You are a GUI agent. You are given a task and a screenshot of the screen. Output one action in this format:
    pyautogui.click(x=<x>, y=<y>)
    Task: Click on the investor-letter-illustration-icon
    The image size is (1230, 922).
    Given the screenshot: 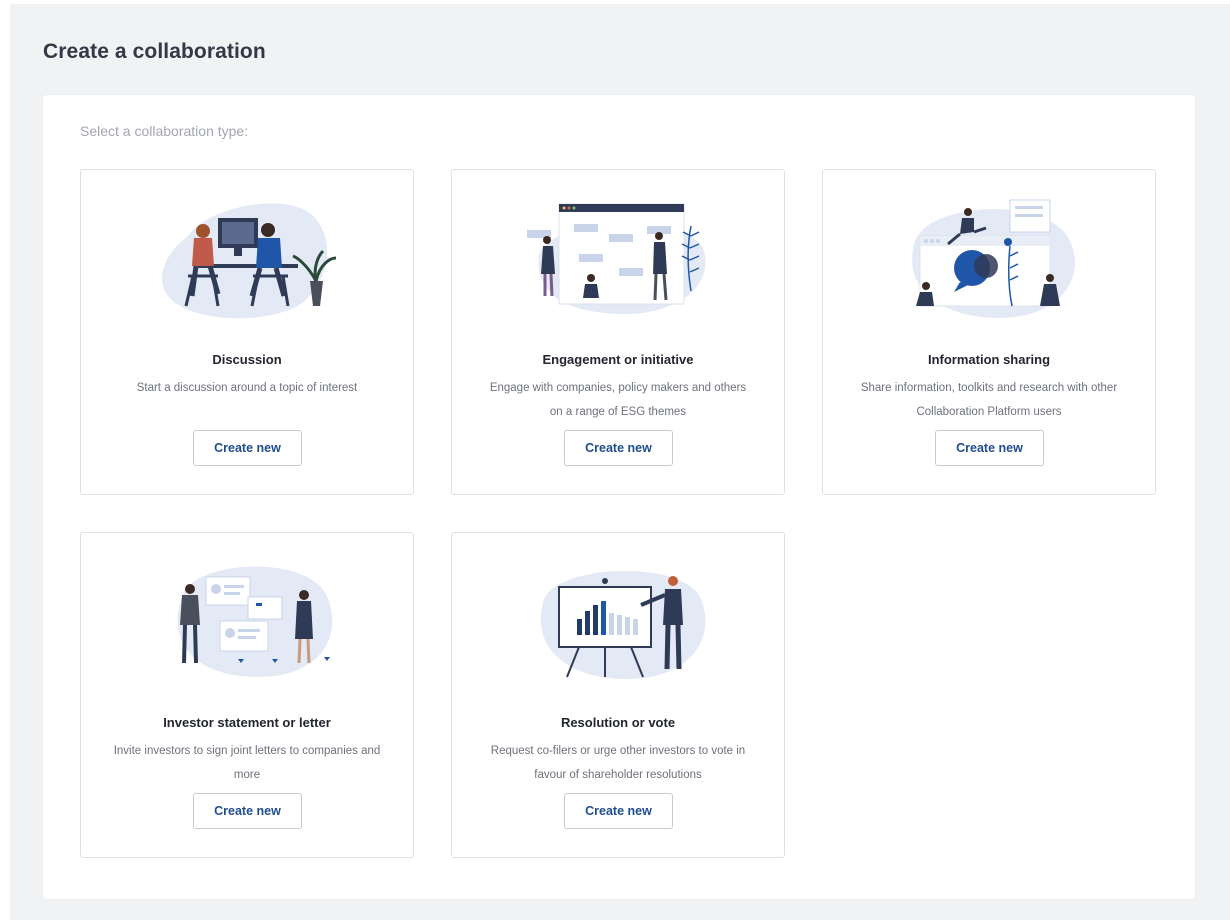 What is the action you would take?
    pyautogui.click(x=248, y=629)
    